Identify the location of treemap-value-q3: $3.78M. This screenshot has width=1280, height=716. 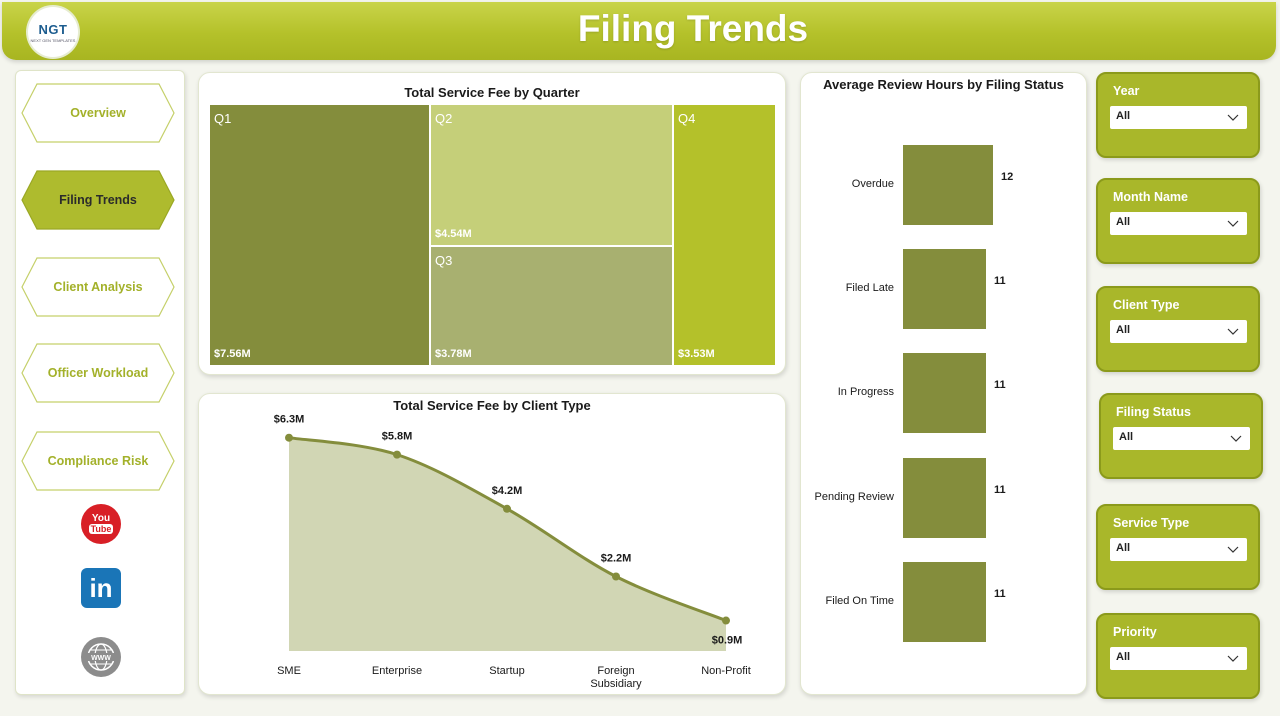
(453, 354).